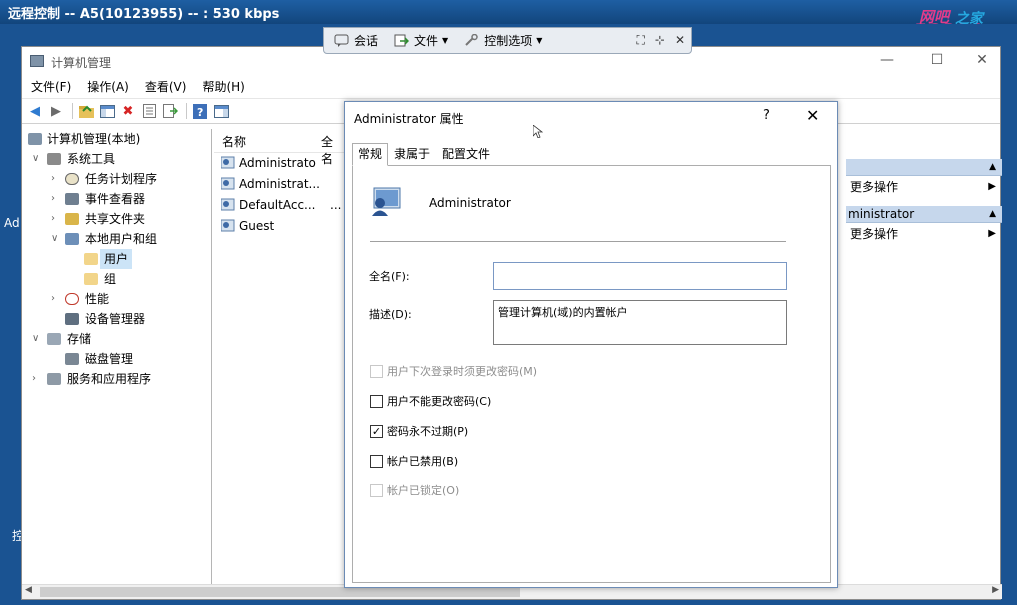 The image size is (1017, 605). What do you see at coordinates (640, 276) in the screenshot?
I see `fullname-input` at bounding box center [640, 276].